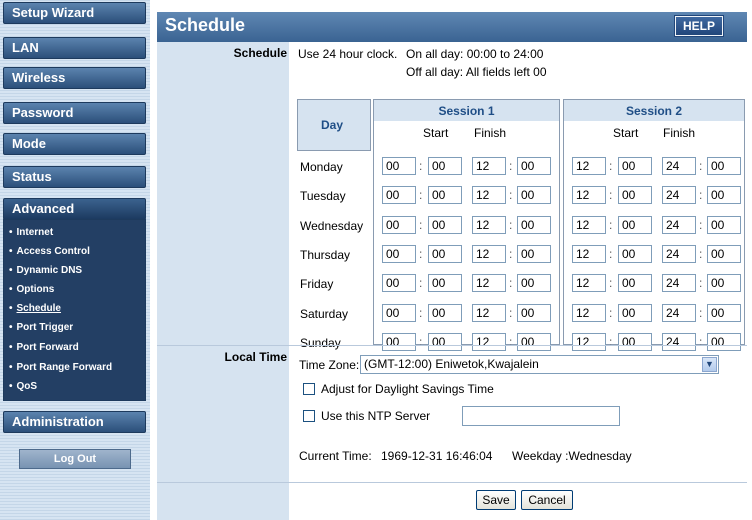 This screenshot has height=520, width=752. I want to click on local-time-section-label: Local Time, so click(255, 357).